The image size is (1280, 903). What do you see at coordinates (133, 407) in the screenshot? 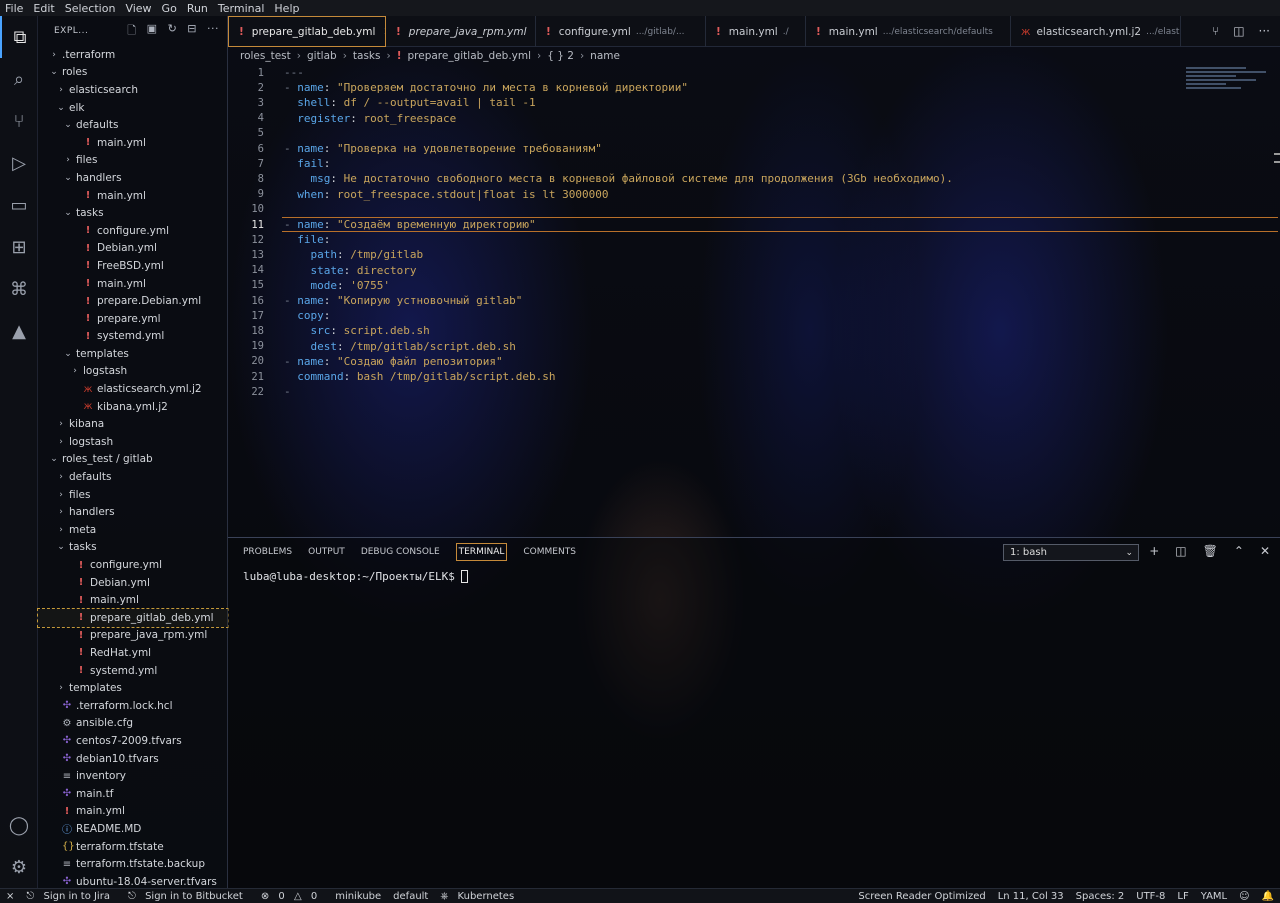
I see `tree-file: ж kibana.yml.j2` at bounding box center [133, 407].